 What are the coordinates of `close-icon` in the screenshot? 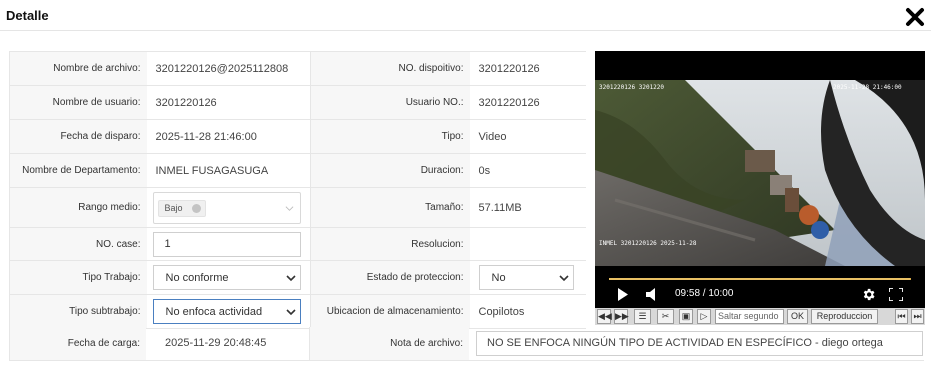 It's located at (915, 17).